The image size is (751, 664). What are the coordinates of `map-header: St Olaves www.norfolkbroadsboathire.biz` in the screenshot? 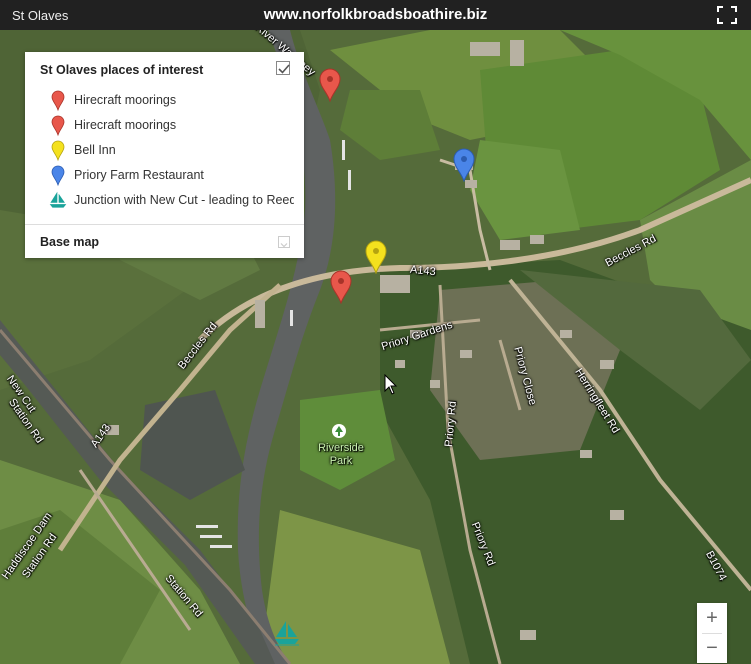 It's located at (375, 15).